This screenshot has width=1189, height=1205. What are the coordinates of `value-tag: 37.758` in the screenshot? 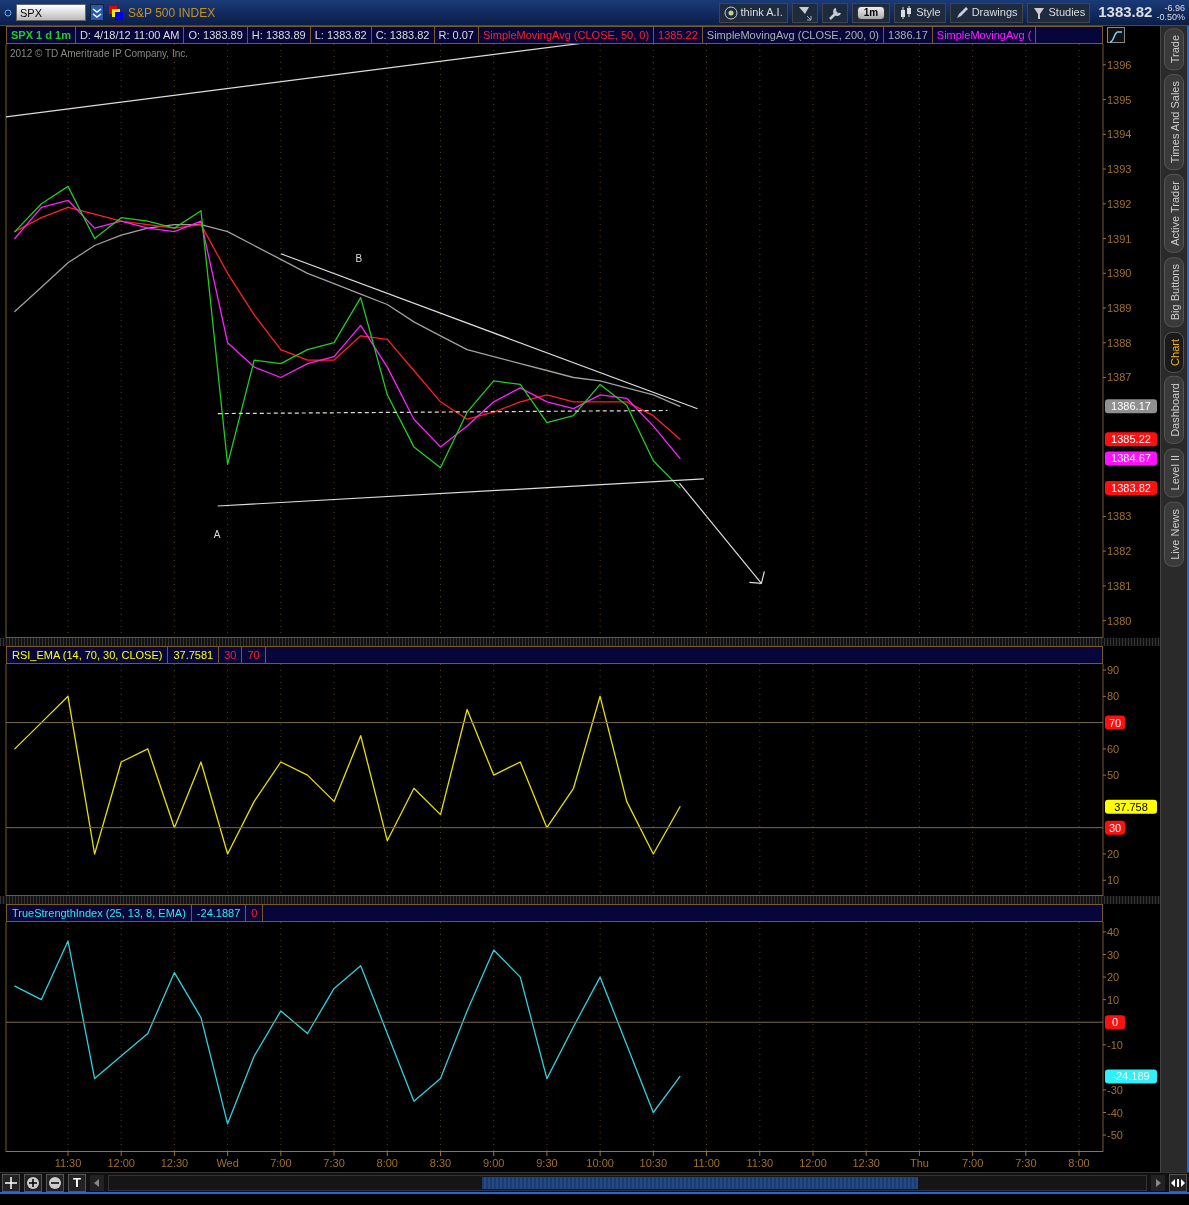 It's located at (1131, 806).